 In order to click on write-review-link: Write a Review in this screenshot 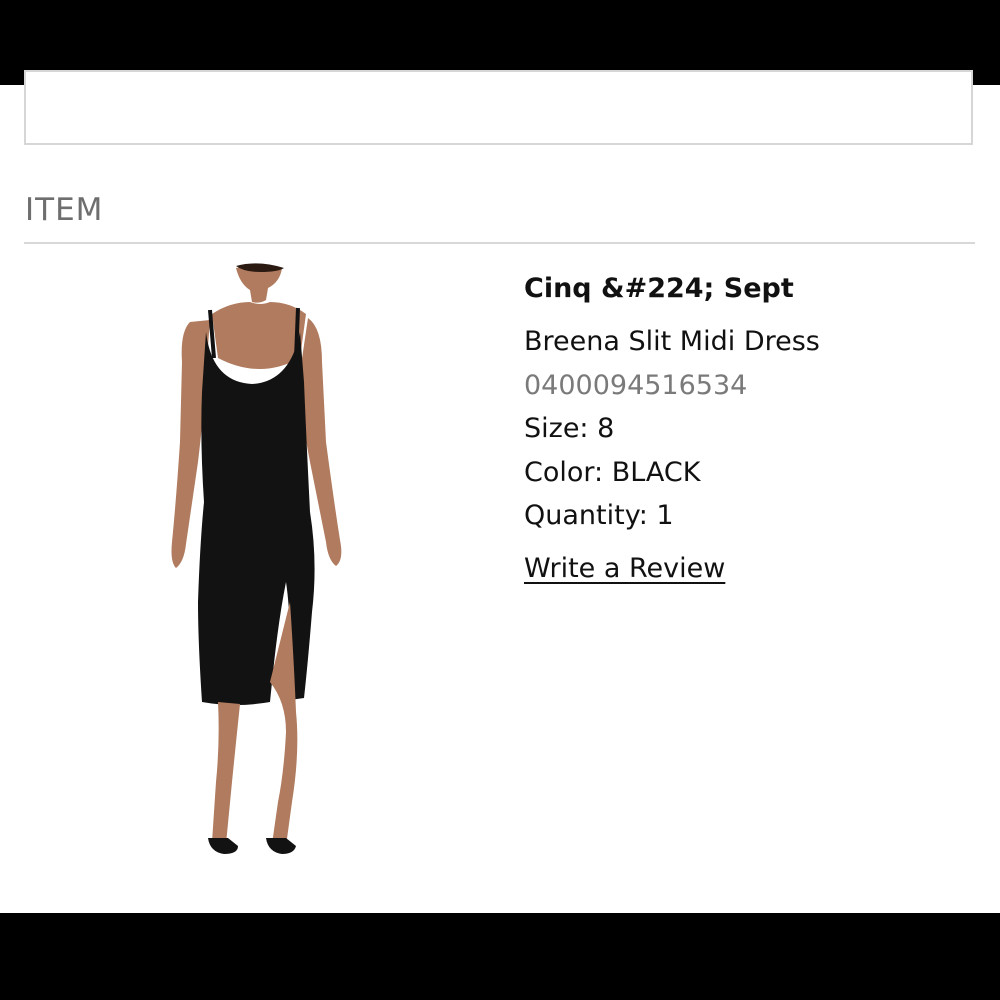, I will do `click(624, 569)`.